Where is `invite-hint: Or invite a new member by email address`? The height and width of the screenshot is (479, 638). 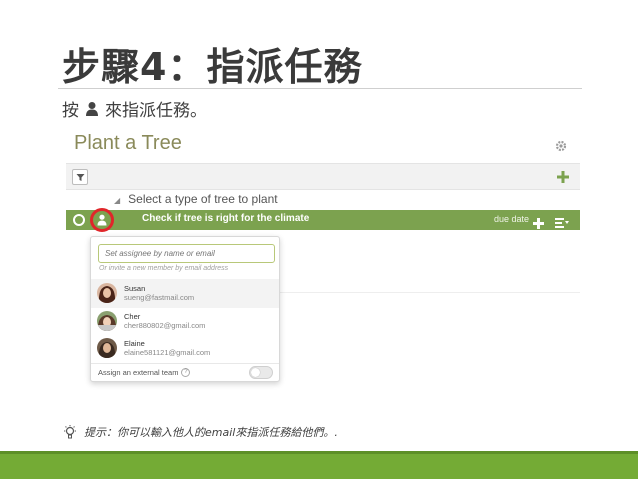
invite-hint: Or invite a new member by email address is located at coordinates (163, 268).